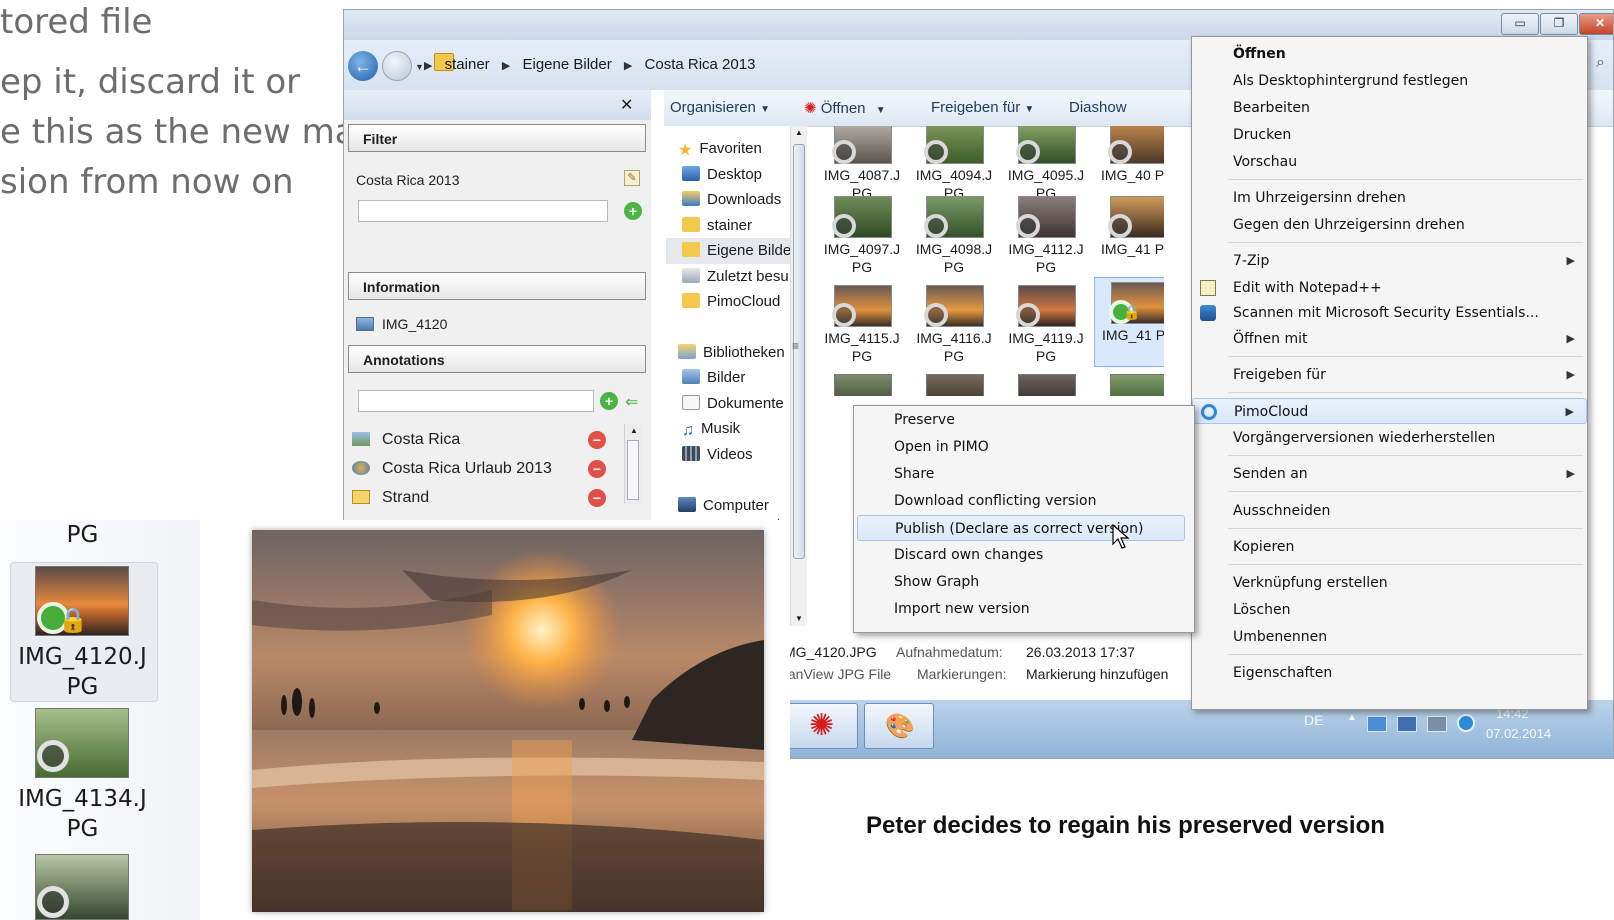 The height and width of the screenshot is (920, 1614). Describe the element at coordinates (720, 107) in the screenshot. I see `organize-menu-button: Organisieren ▼` at that location.